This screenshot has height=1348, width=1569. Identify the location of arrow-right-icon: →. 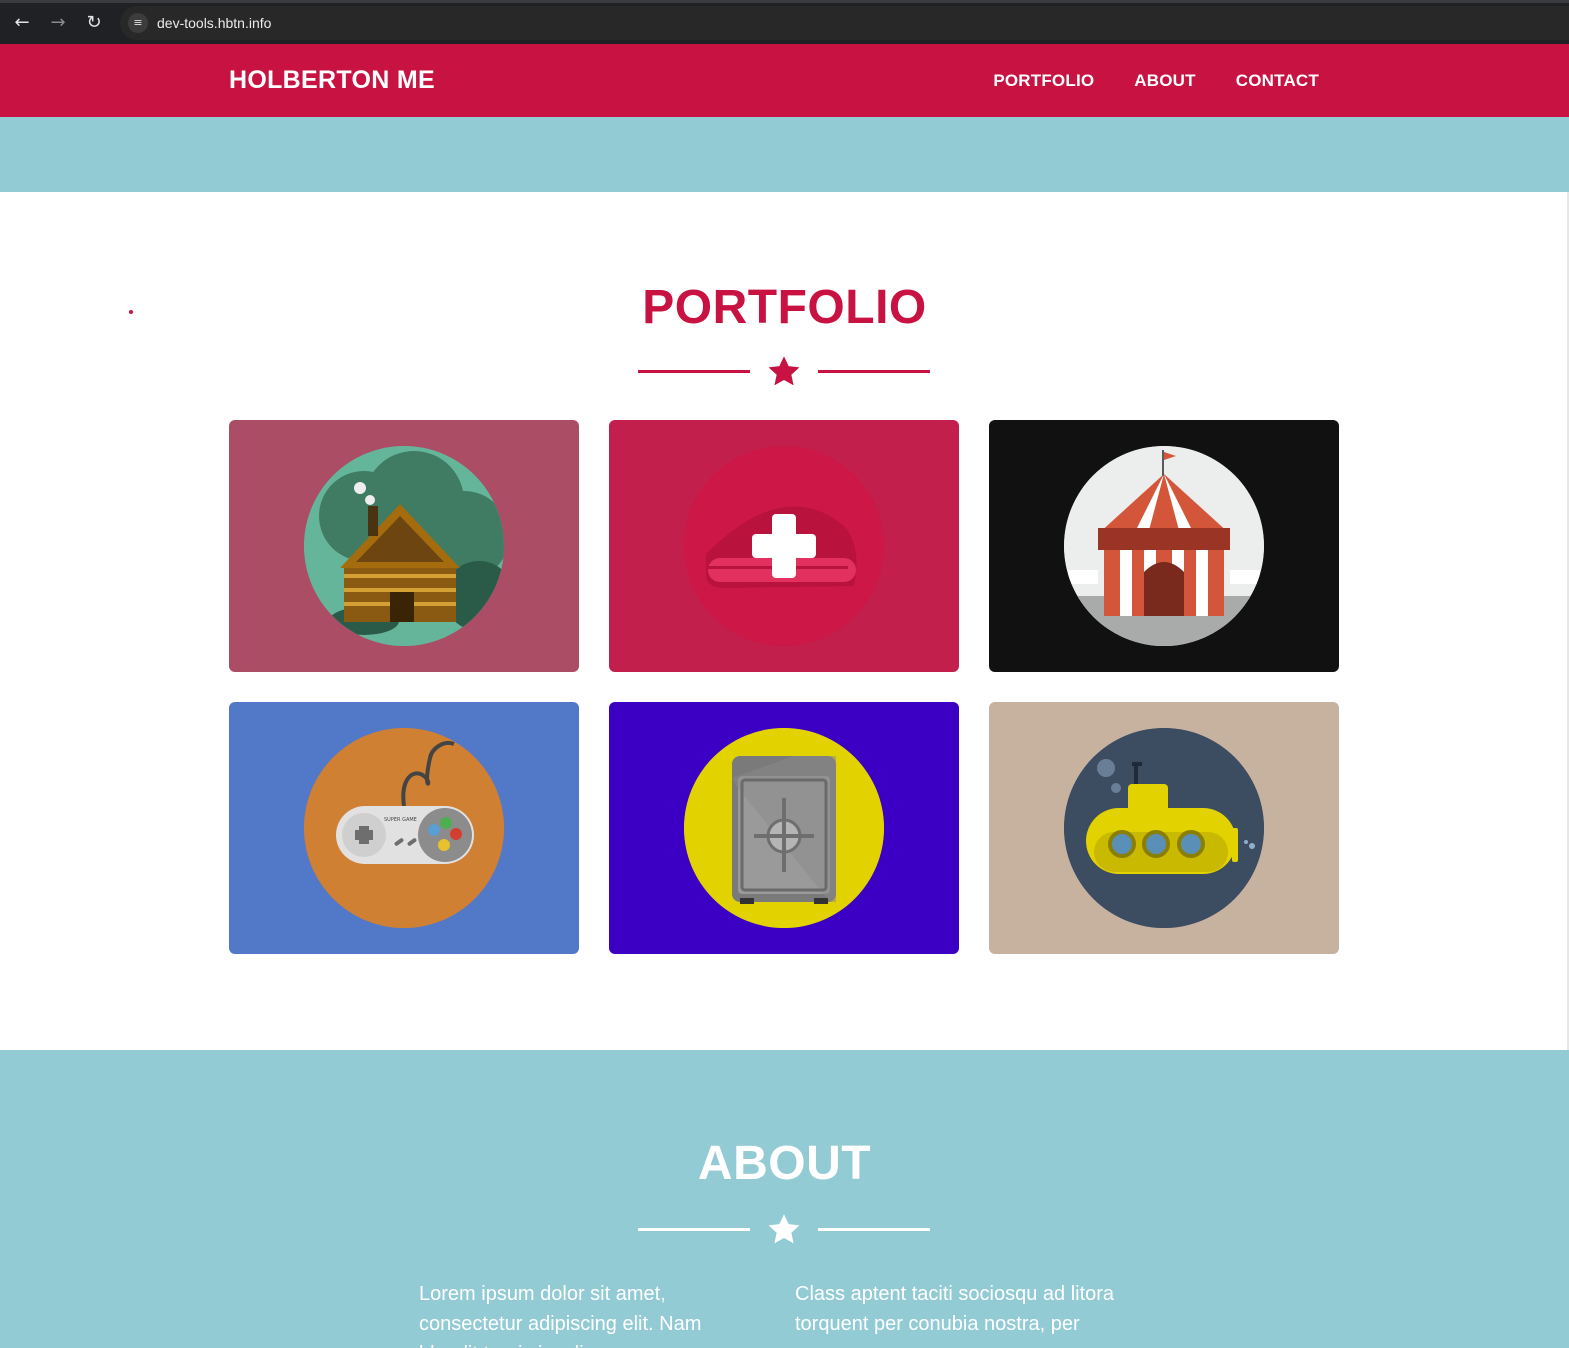
(58, 23).